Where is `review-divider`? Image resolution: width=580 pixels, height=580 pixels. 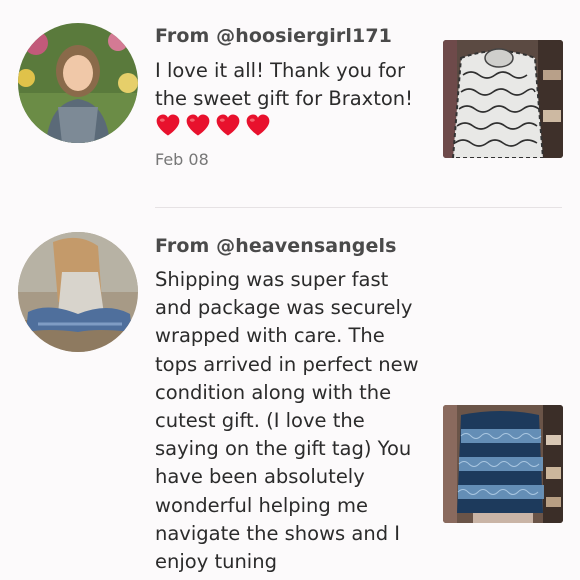 review-divider is located at coordinates (358, 207).